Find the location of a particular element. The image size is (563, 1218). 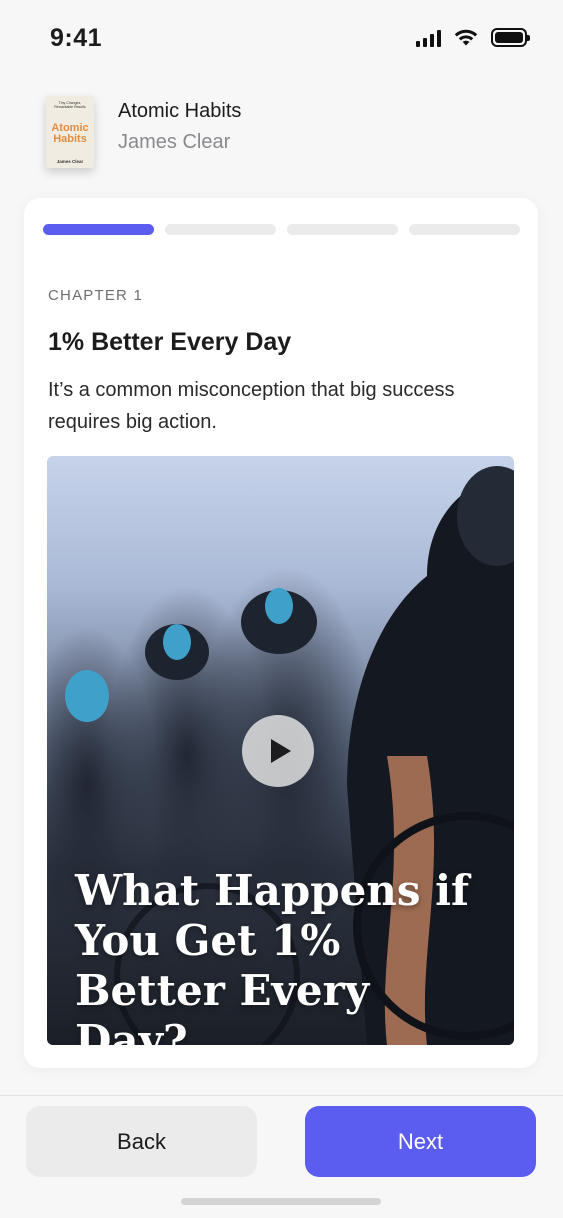

status-bar: 9:41 is located at coordinates (281, 40).